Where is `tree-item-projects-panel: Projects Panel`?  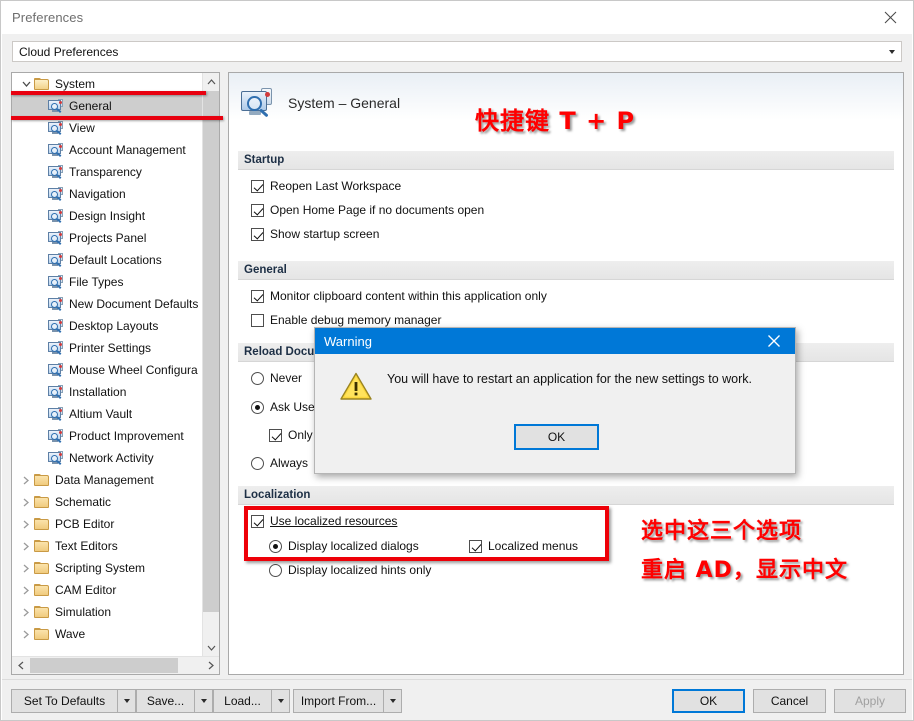 tree-item-projects-panel: Projects Panel is located at coordinates (108, 238).